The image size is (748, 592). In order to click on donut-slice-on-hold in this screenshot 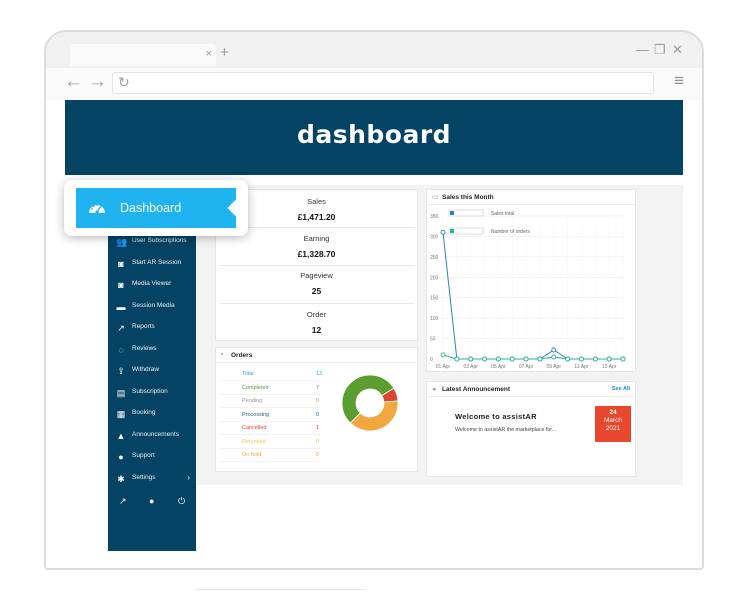, I will do `click(374, 416)`.